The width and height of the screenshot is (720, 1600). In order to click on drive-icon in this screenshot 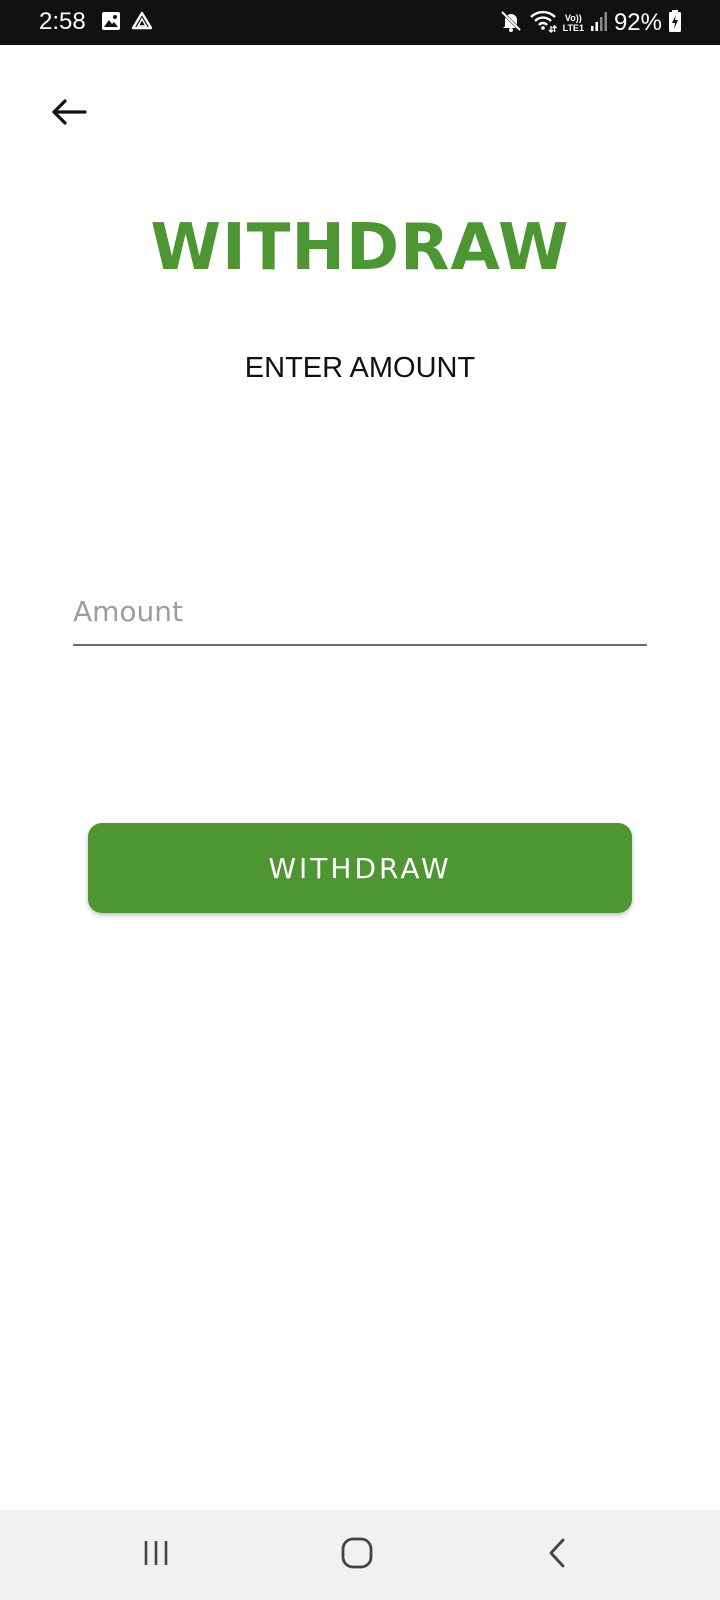, I will do `click(142, 23)`.